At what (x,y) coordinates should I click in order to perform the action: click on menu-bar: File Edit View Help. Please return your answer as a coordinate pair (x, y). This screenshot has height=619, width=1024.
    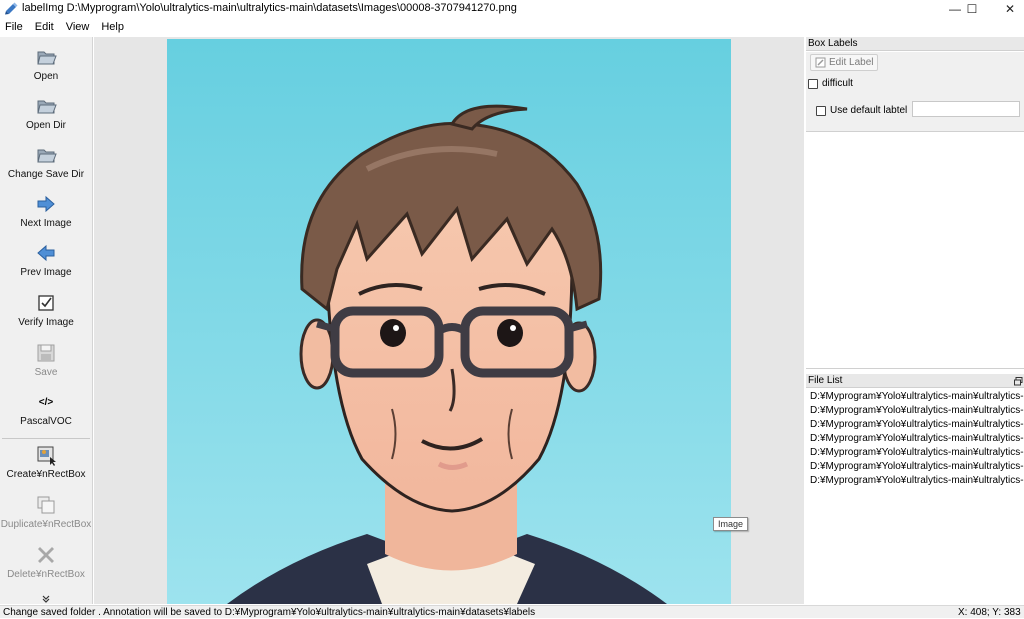
    Looking at the image, I should click on (512, 27).